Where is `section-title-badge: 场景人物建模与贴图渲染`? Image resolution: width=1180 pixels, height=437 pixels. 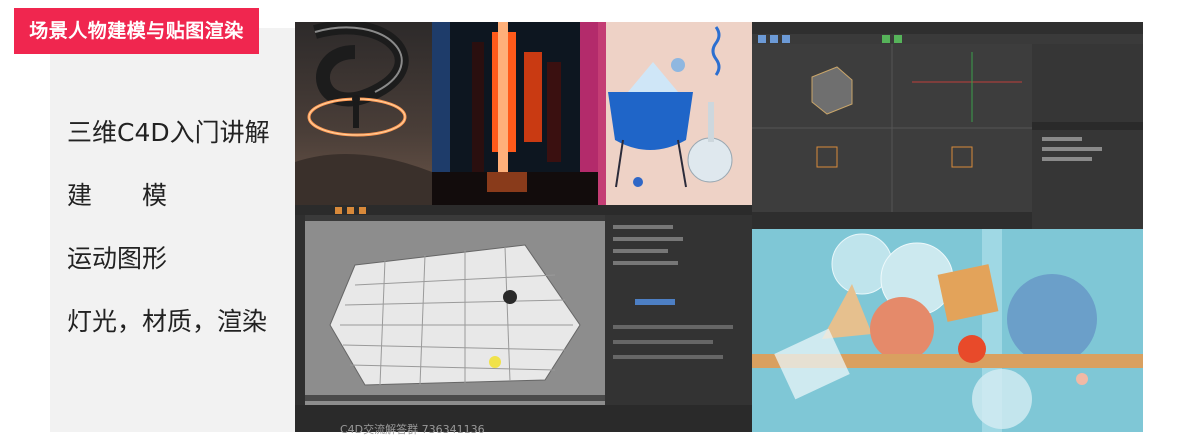 section-title-badge: 场景人物建模与贴图渲染 is located at coordinates (136, 31).